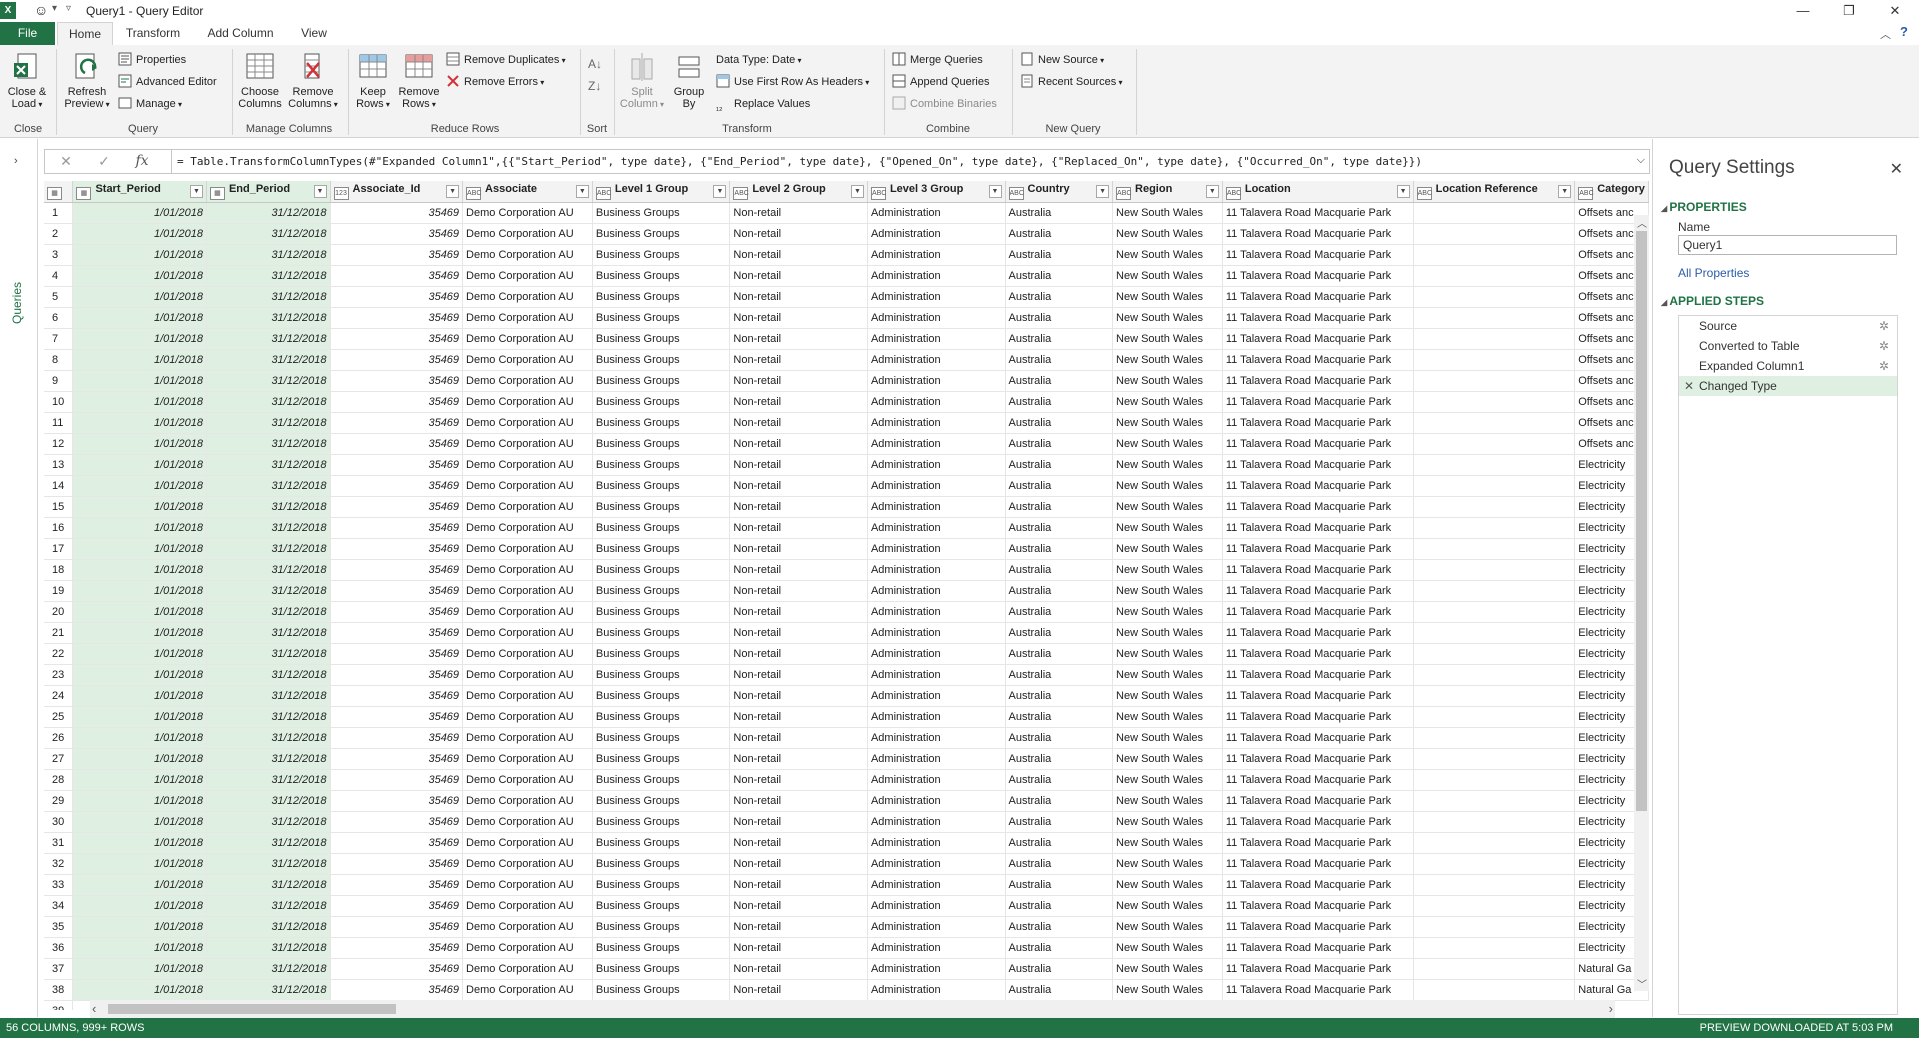  What do you see at coordinates (59, 822) in the screenshot?
I see `row-number: 30` at bounding box center [59, 822].